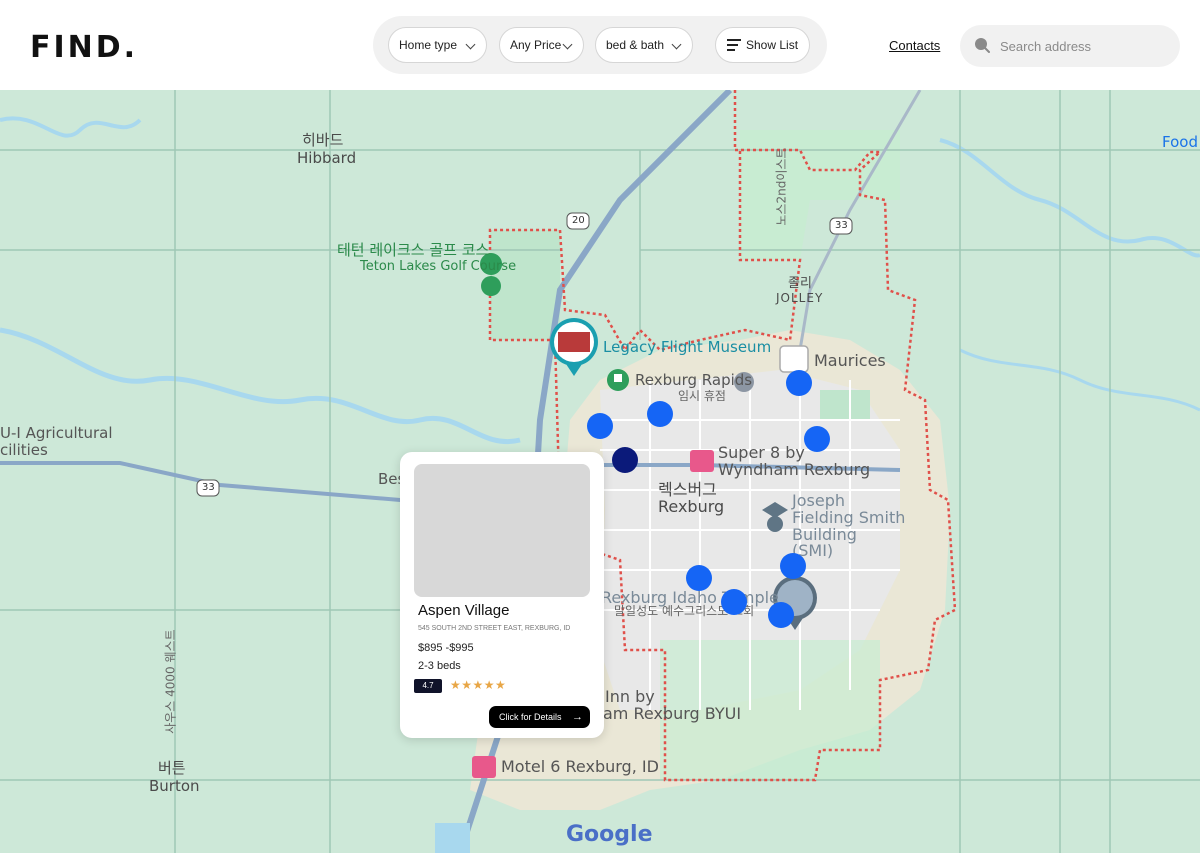 The height and width of the screenshot is (853, 1200). What do you see at coordinates (781, 186) in the screenshot?
I see `map-label-north2nd: 노스2nd이스트` at bounding box center [781, 186].